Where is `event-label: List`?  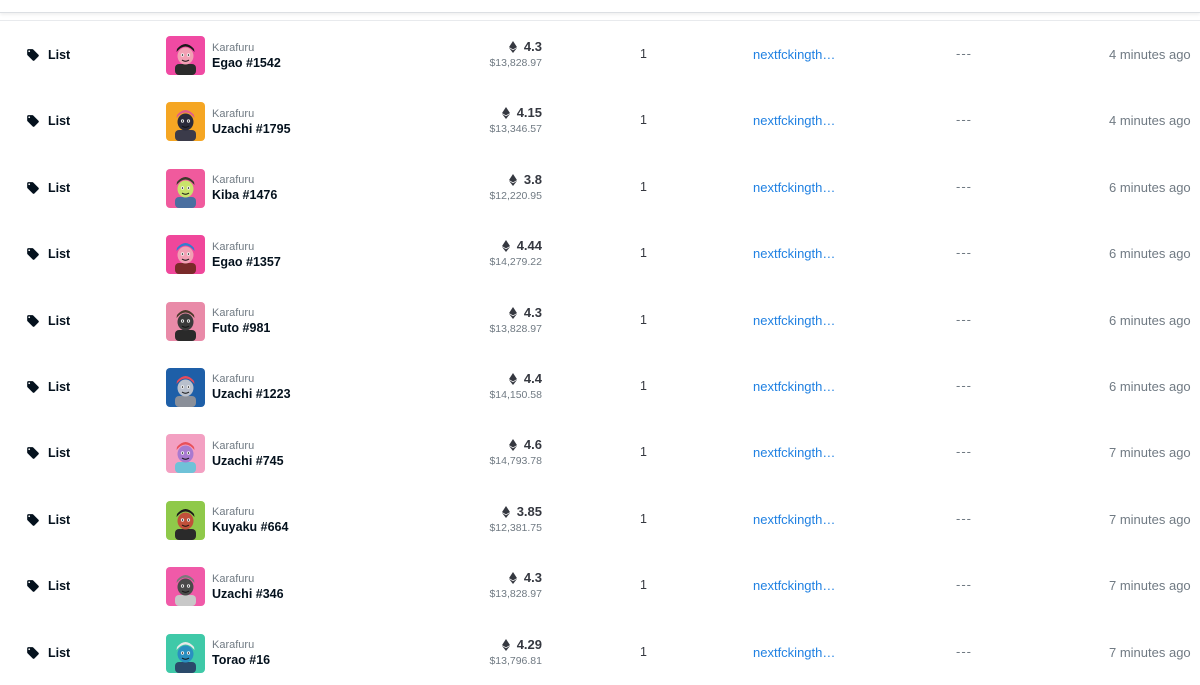 event-label: List is located at coordinates (59, 320).